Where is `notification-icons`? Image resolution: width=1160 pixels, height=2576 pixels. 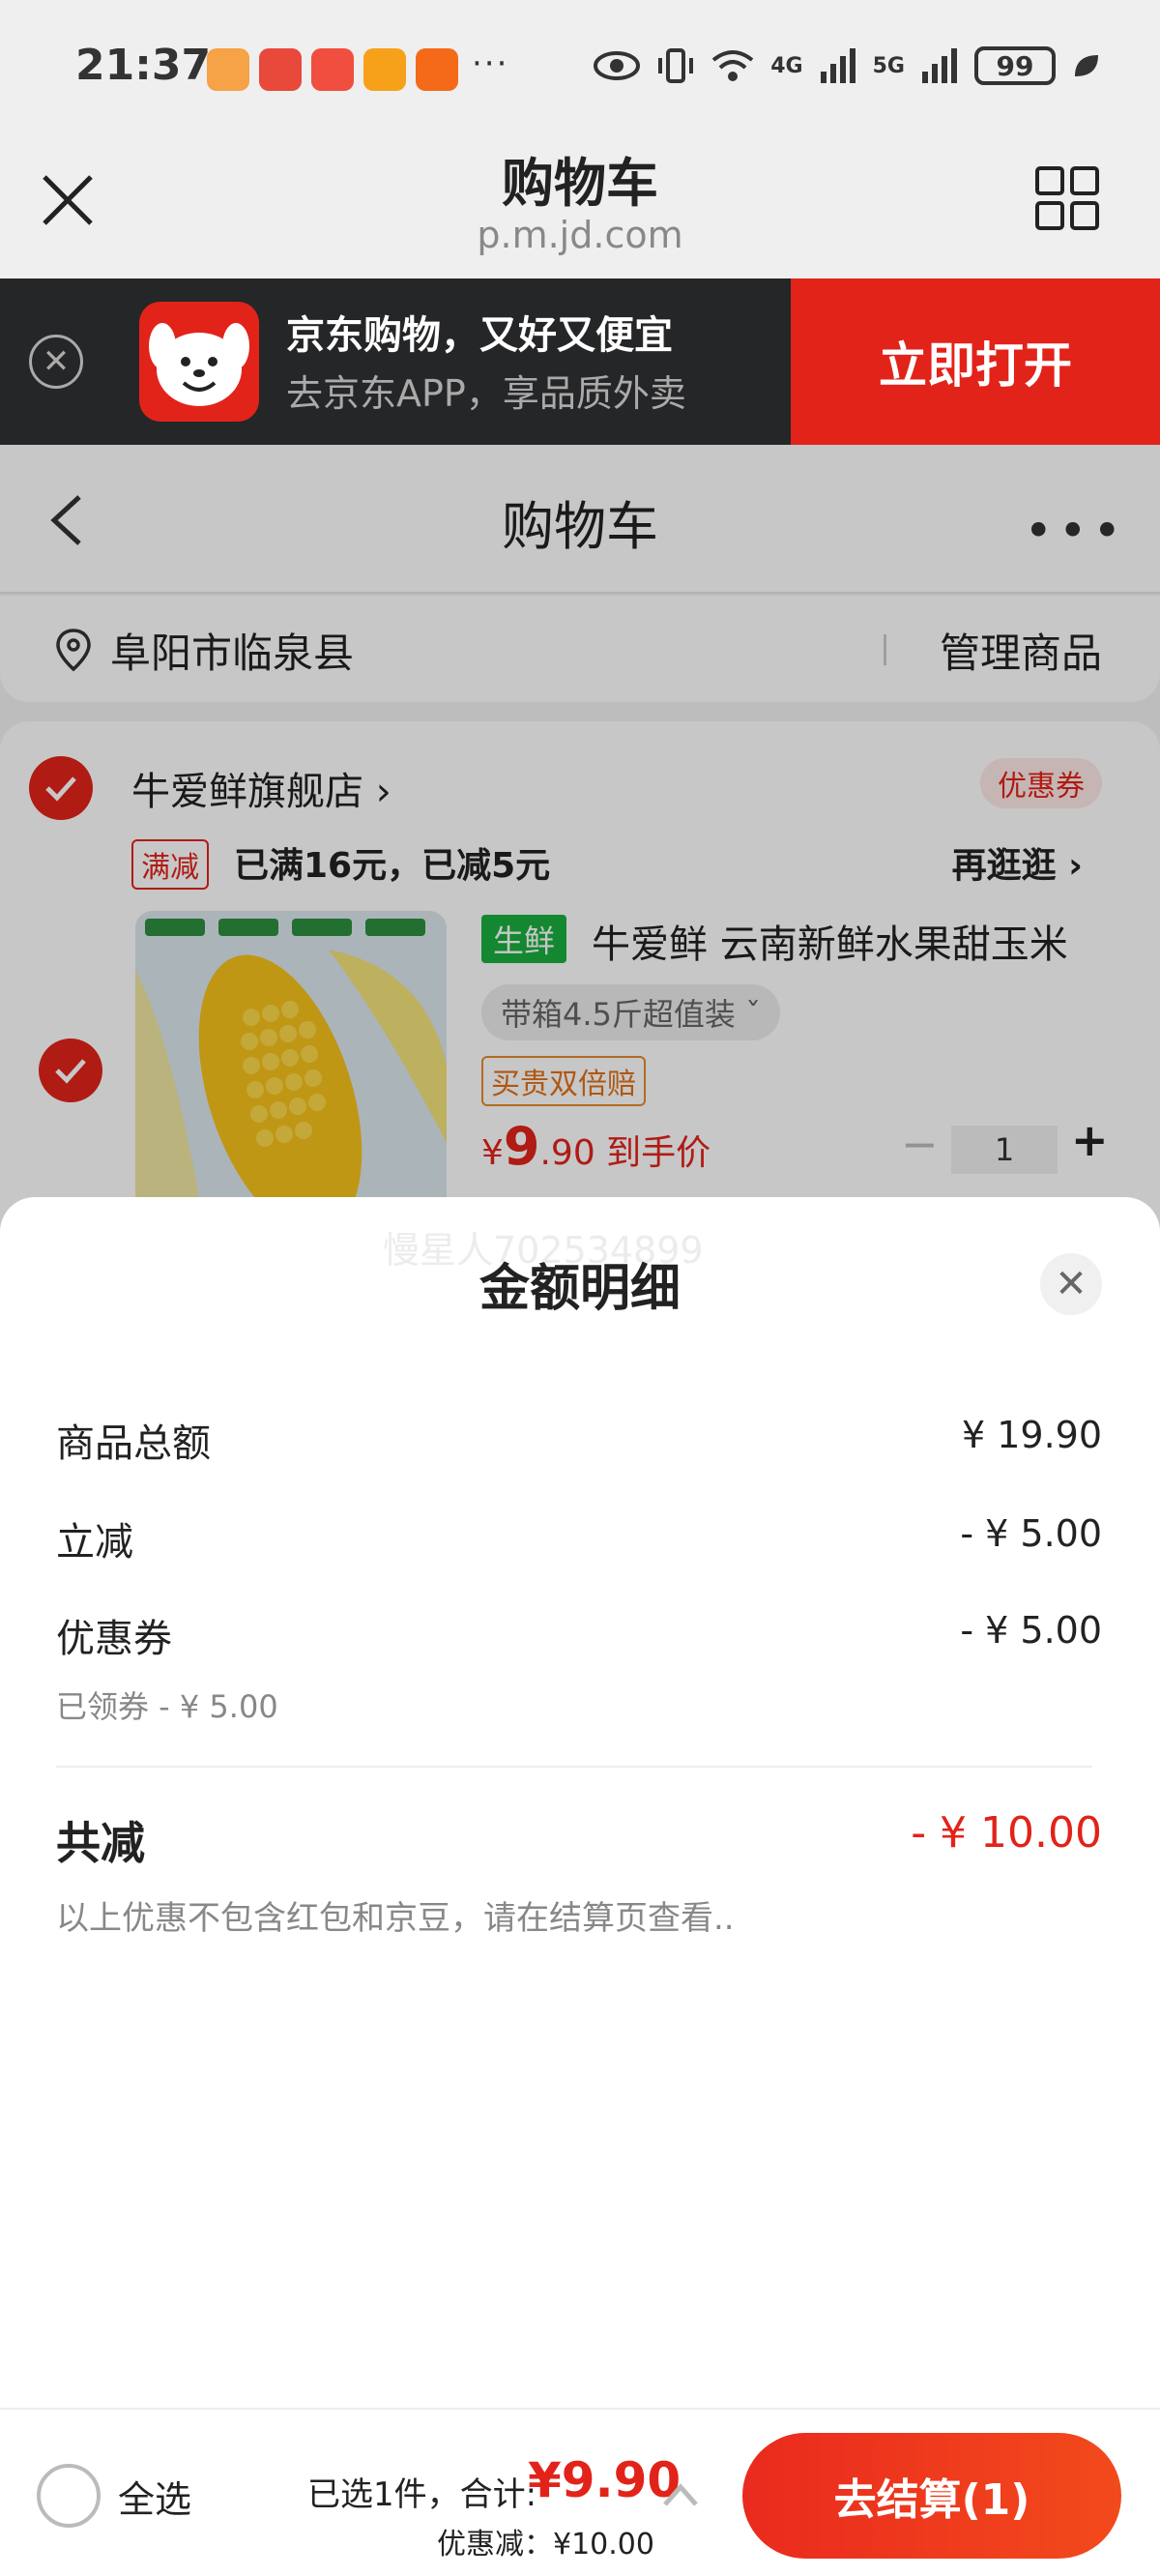
notification-icons is located at coordinates (333, 69).